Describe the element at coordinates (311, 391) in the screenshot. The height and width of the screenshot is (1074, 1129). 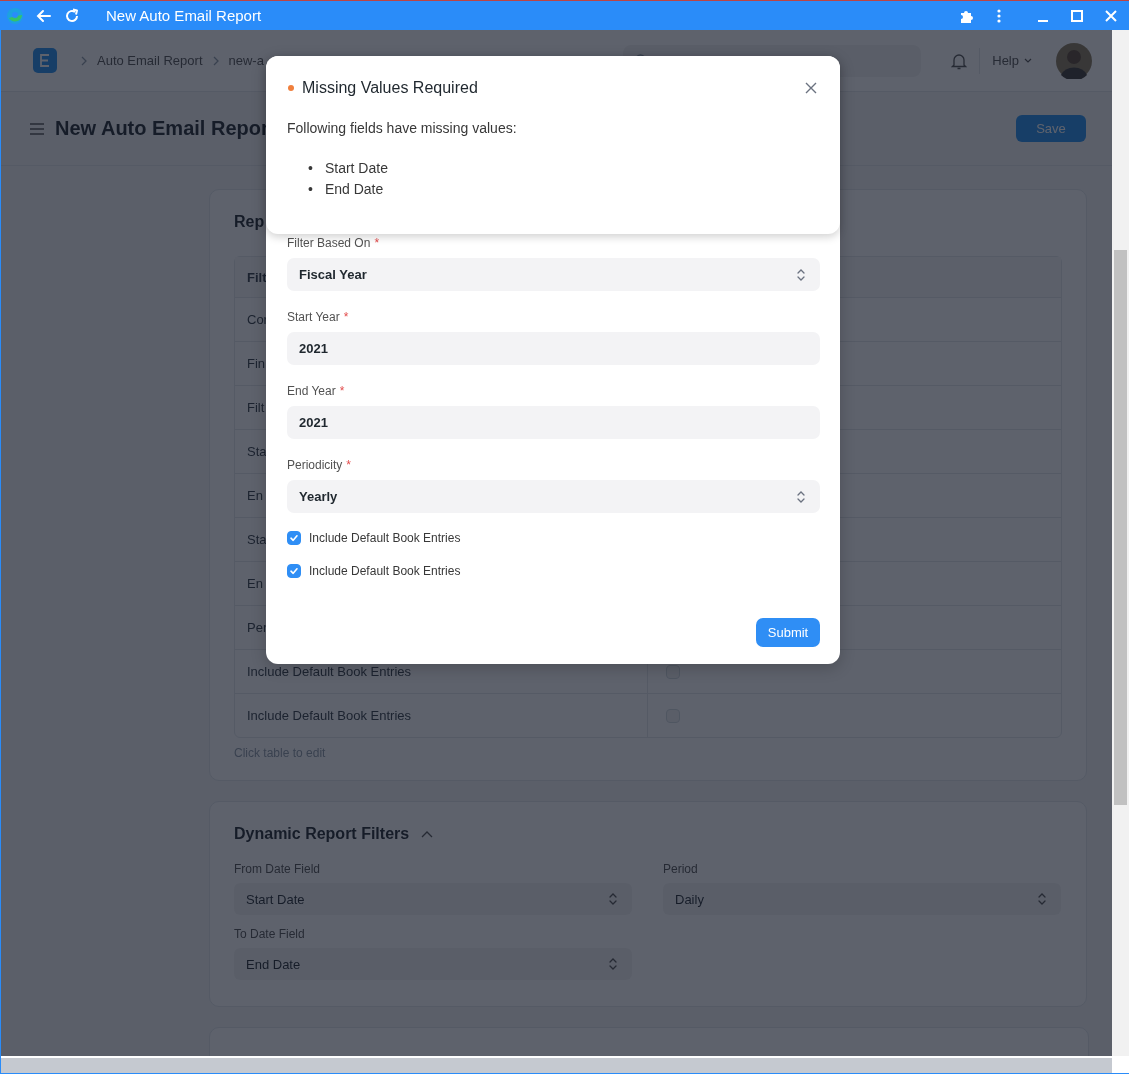
I see `field-label: End Year` at that location.